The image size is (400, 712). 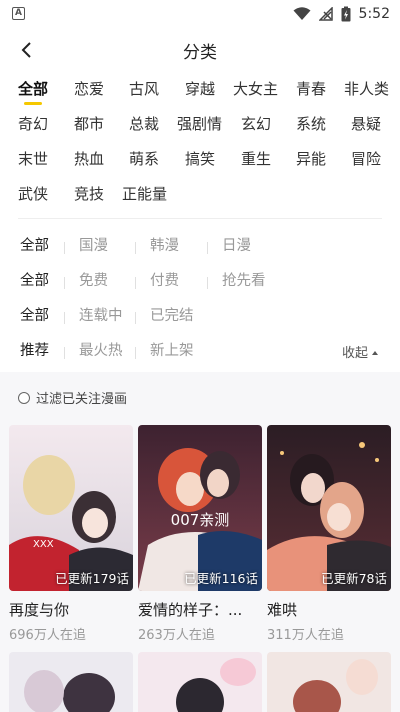 I want to click on comic-followers: 311万人在追, so click(x=305, y=635).